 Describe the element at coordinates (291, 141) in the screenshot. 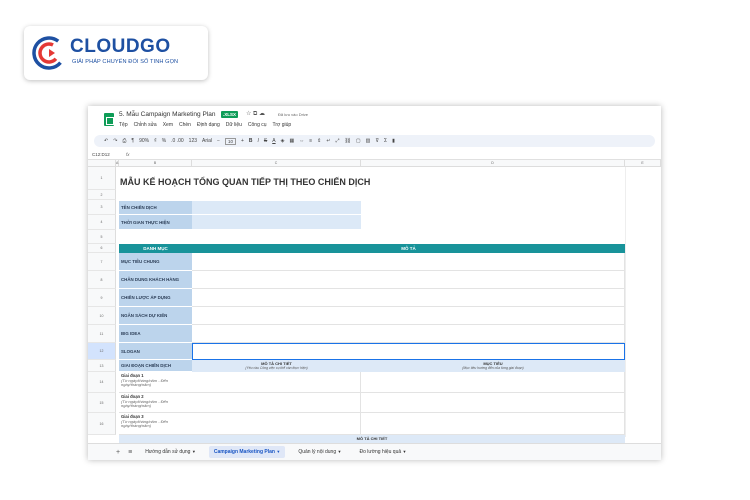

I see `borders-icon: ▦` at that location.